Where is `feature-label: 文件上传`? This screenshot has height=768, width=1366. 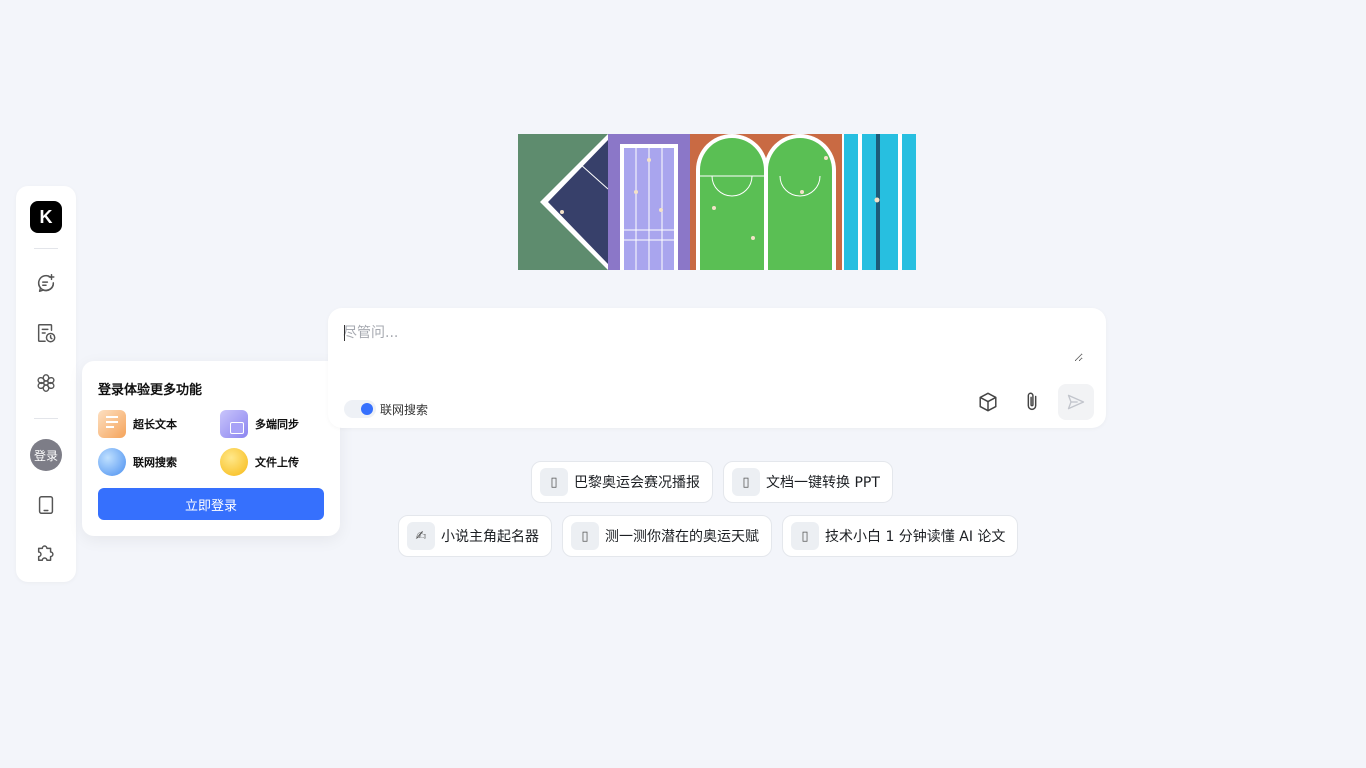 feature-label: 文件上传 is located at coordinates (277, 462).